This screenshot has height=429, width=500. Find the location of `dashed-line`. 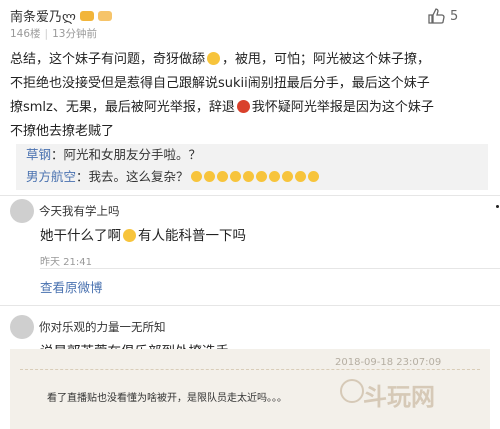

dashed-line is located at coordinates (250, 370).